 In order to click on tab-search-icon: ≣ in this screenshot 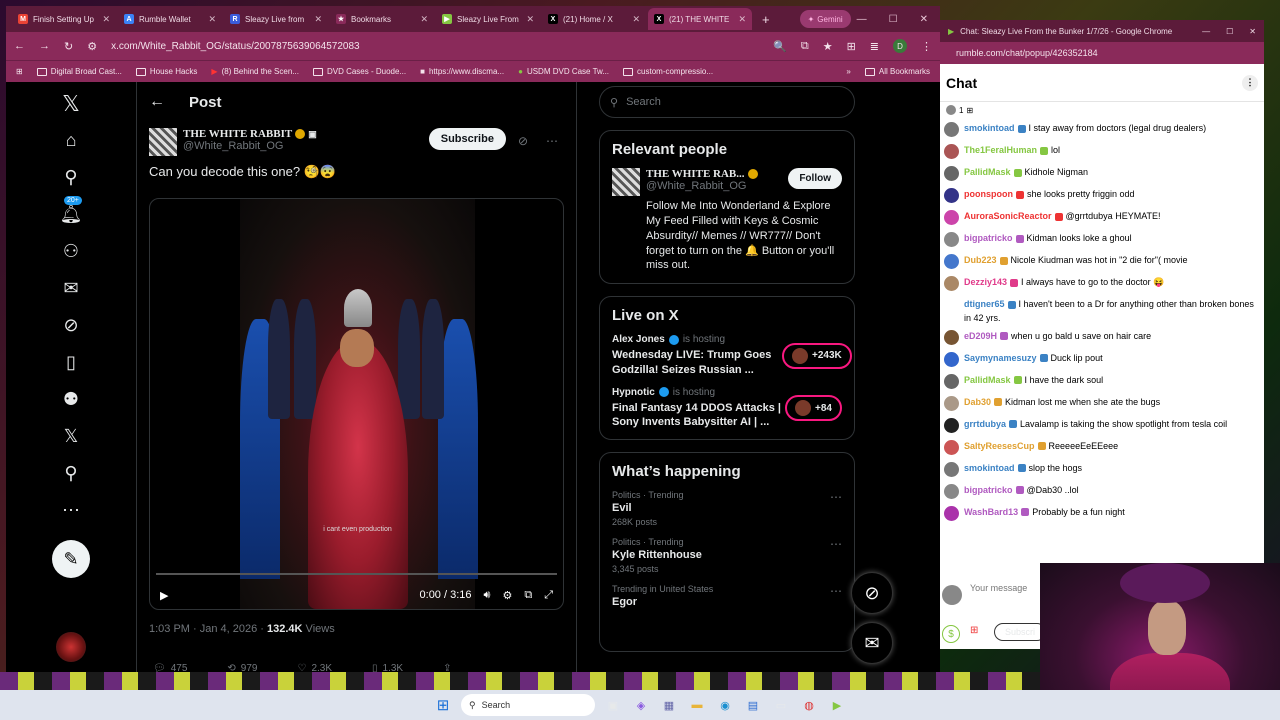, I will do `click(874, 46)`.